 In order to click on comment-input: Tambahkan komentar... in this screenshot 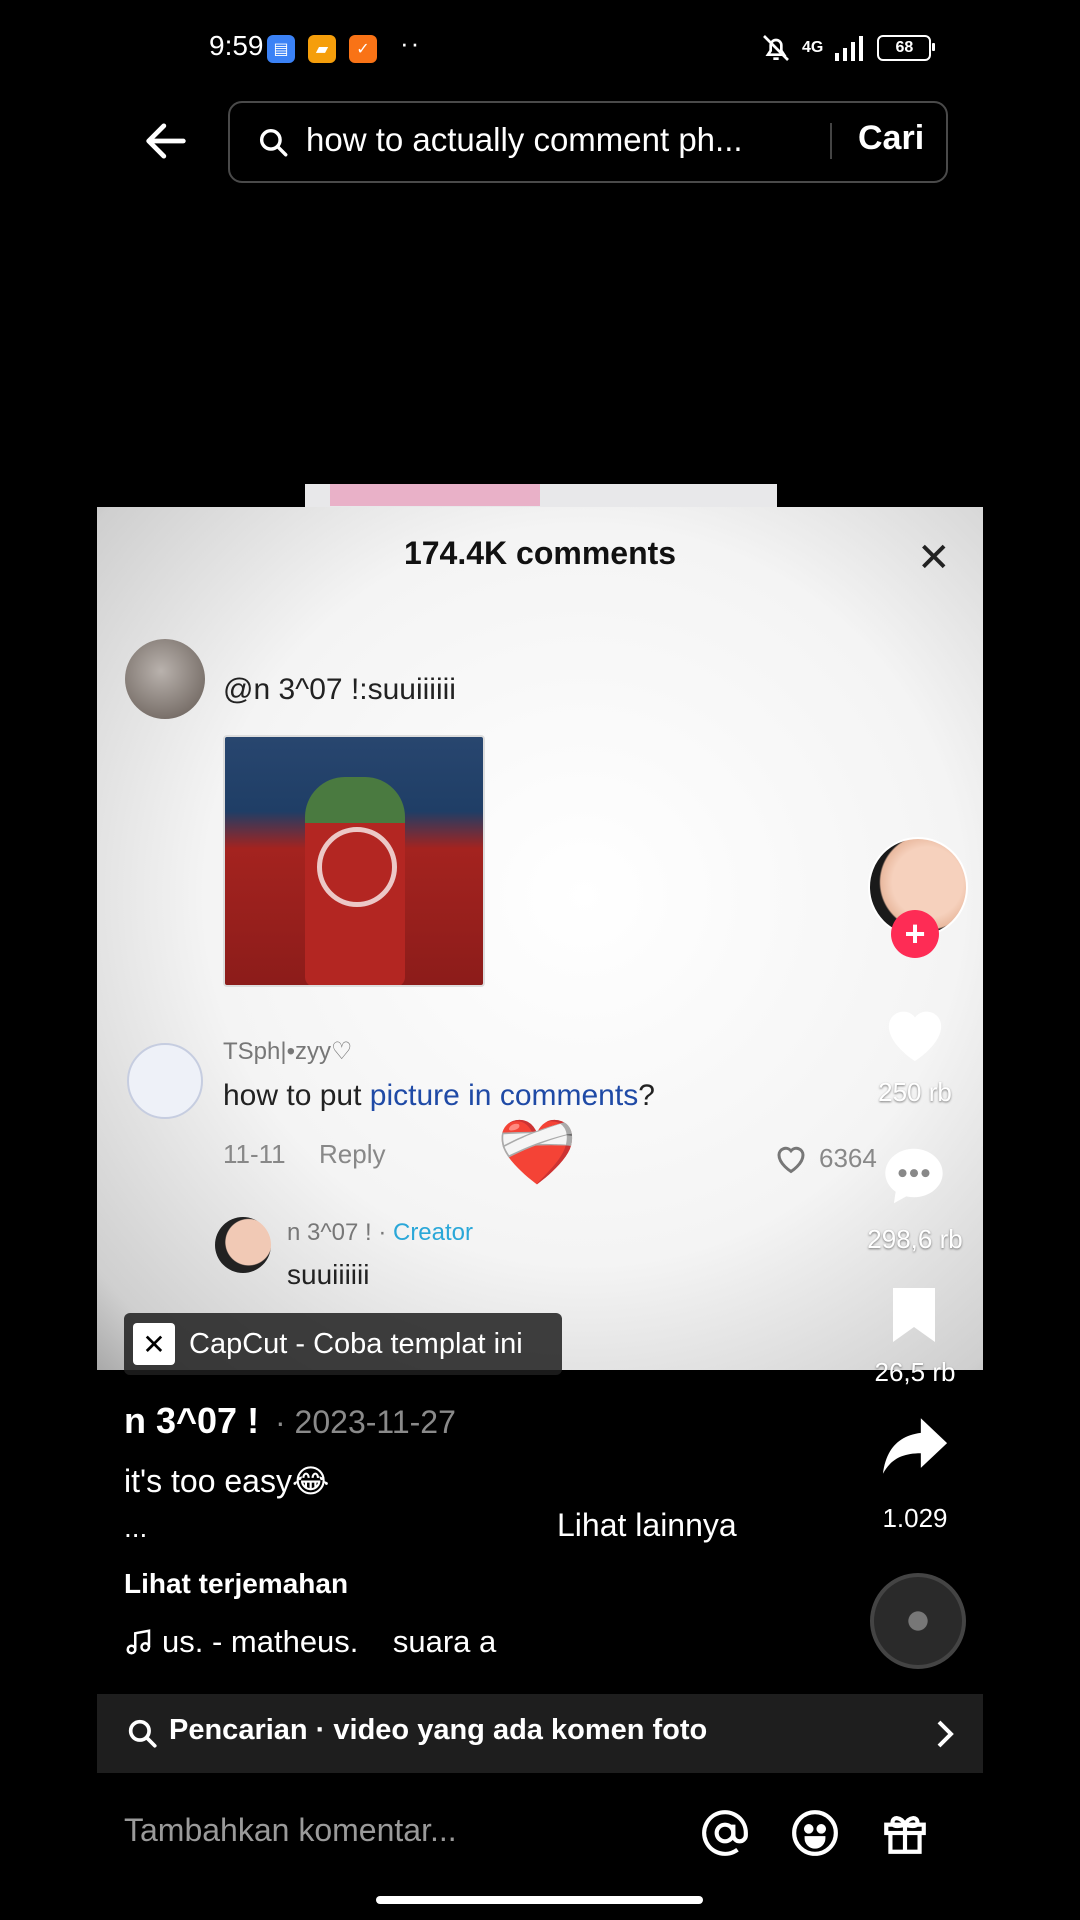, I will do `click(290, 1830)`.